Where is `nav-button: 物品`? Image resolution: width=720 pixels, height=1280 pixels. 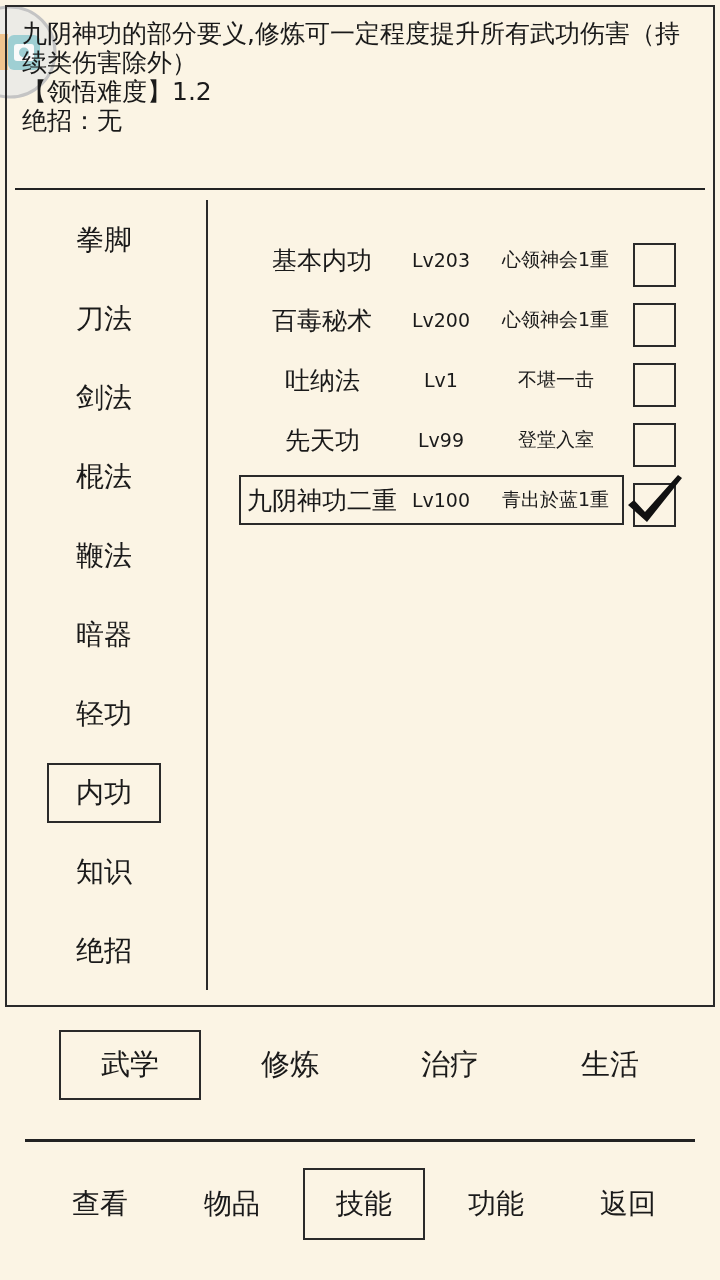
nav-button: 物品 is located at coordinates (232, 1204).